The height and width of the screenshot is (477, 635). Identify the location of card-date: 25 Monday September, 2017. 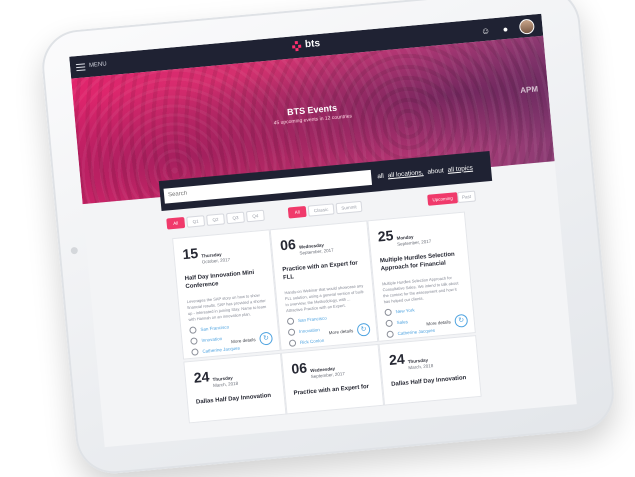
(422, 235).